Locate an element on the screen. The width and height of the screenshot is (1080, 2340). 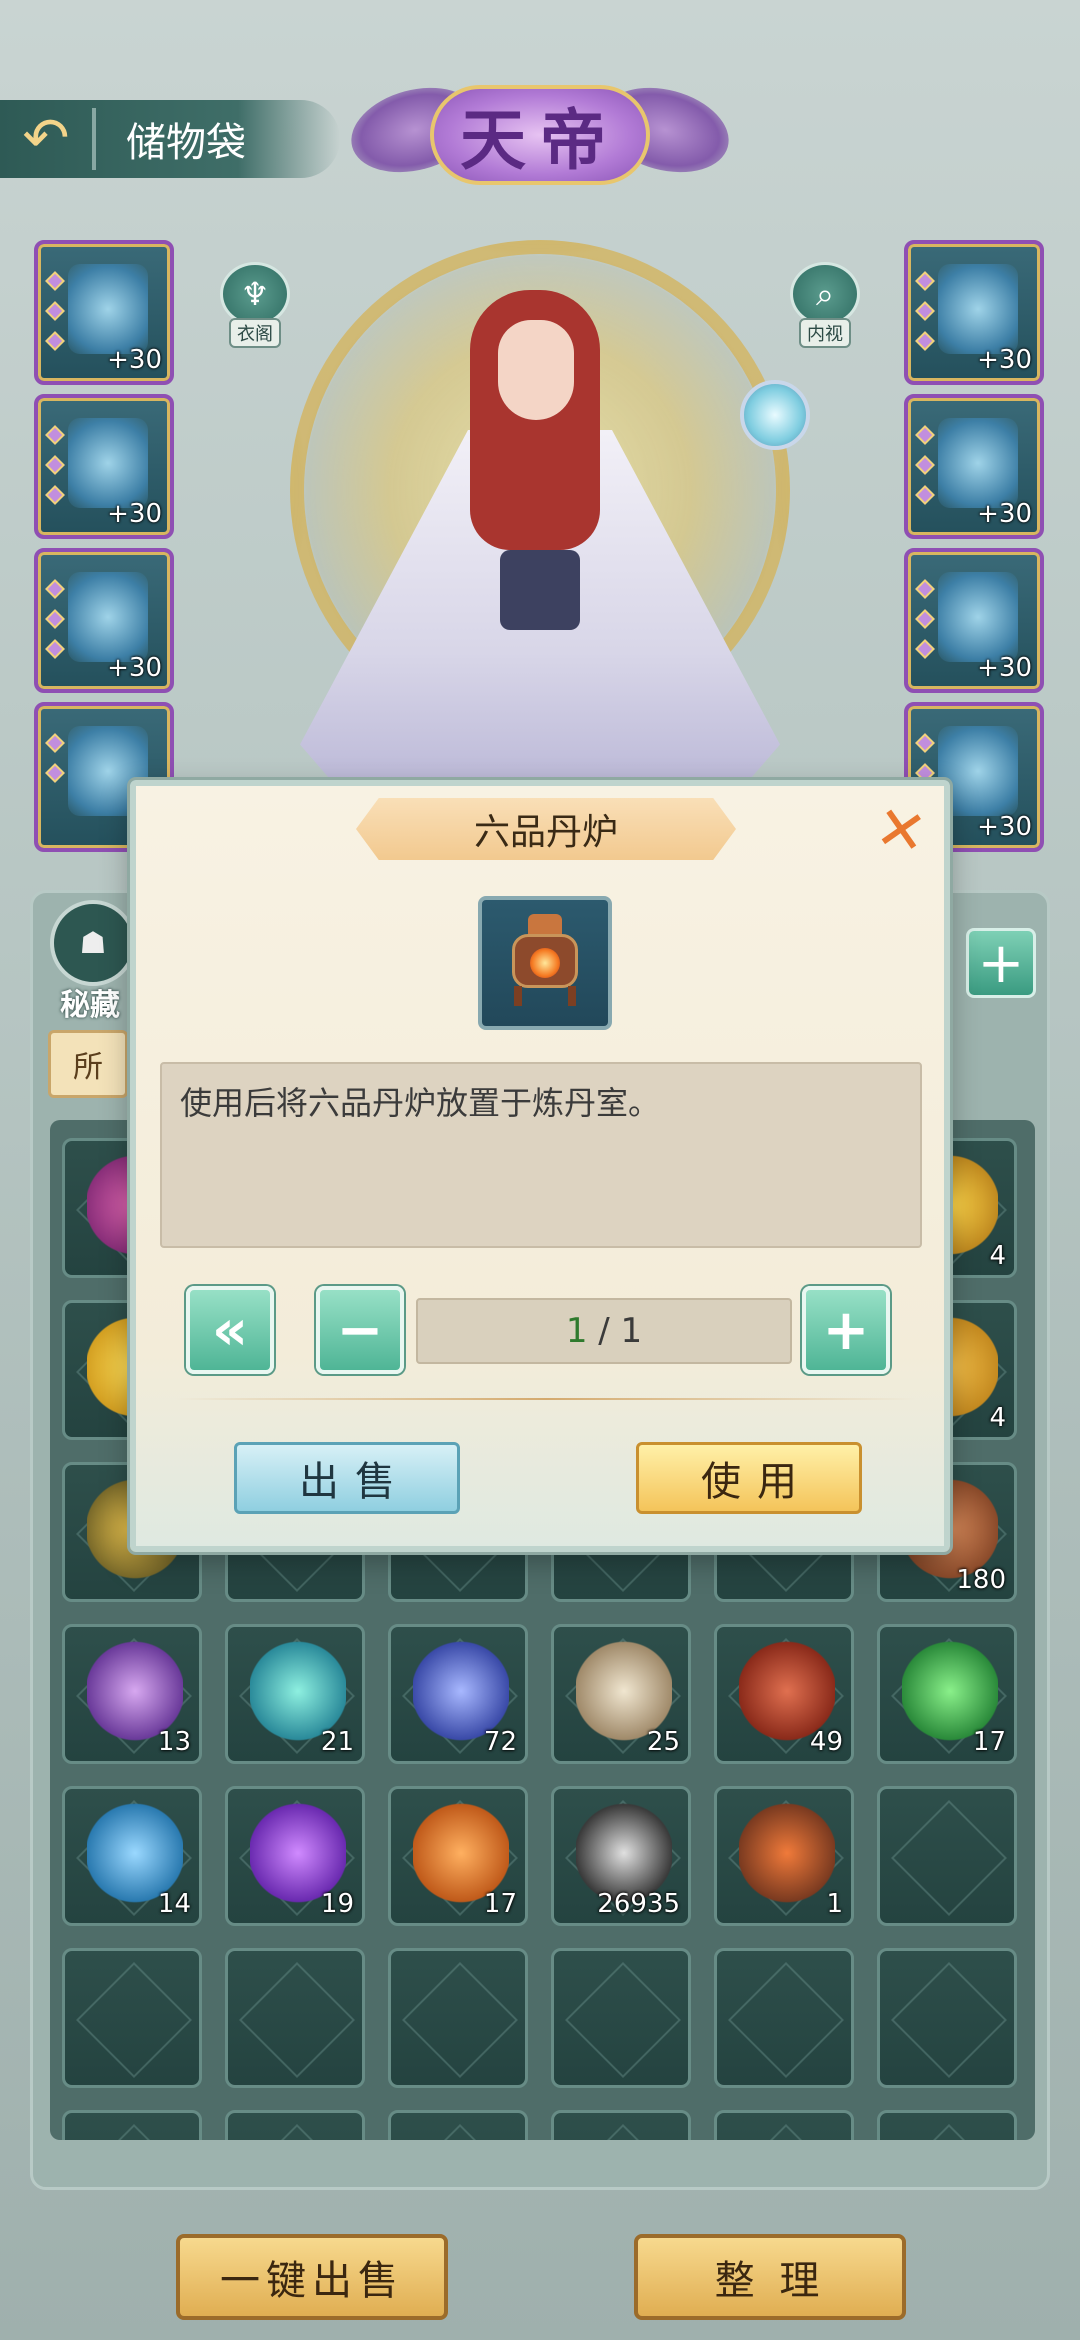
purple-crystal-item: 19 is located at coordinates (295, 1856).